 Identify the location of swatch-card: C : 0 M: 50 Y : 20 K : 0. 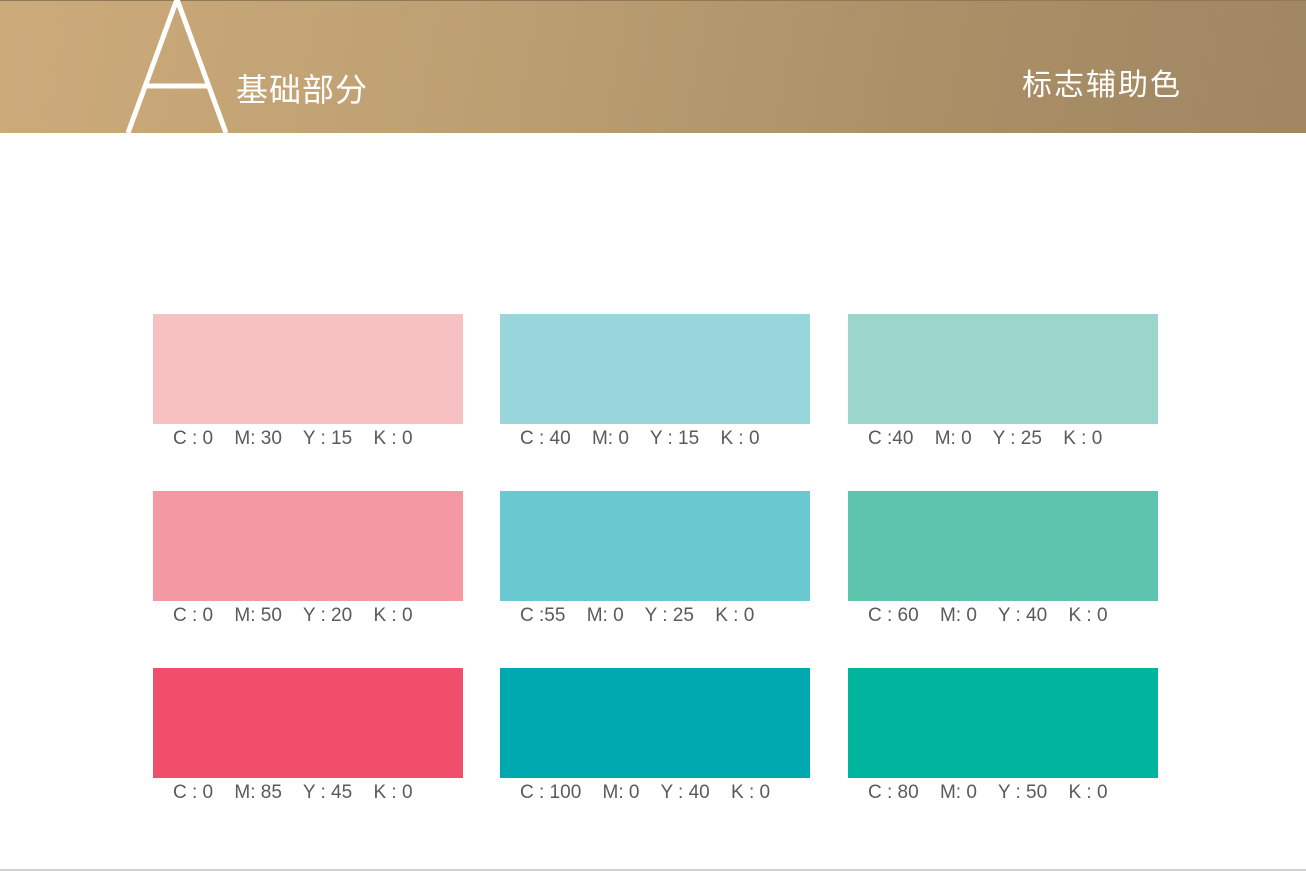
(308, 561).